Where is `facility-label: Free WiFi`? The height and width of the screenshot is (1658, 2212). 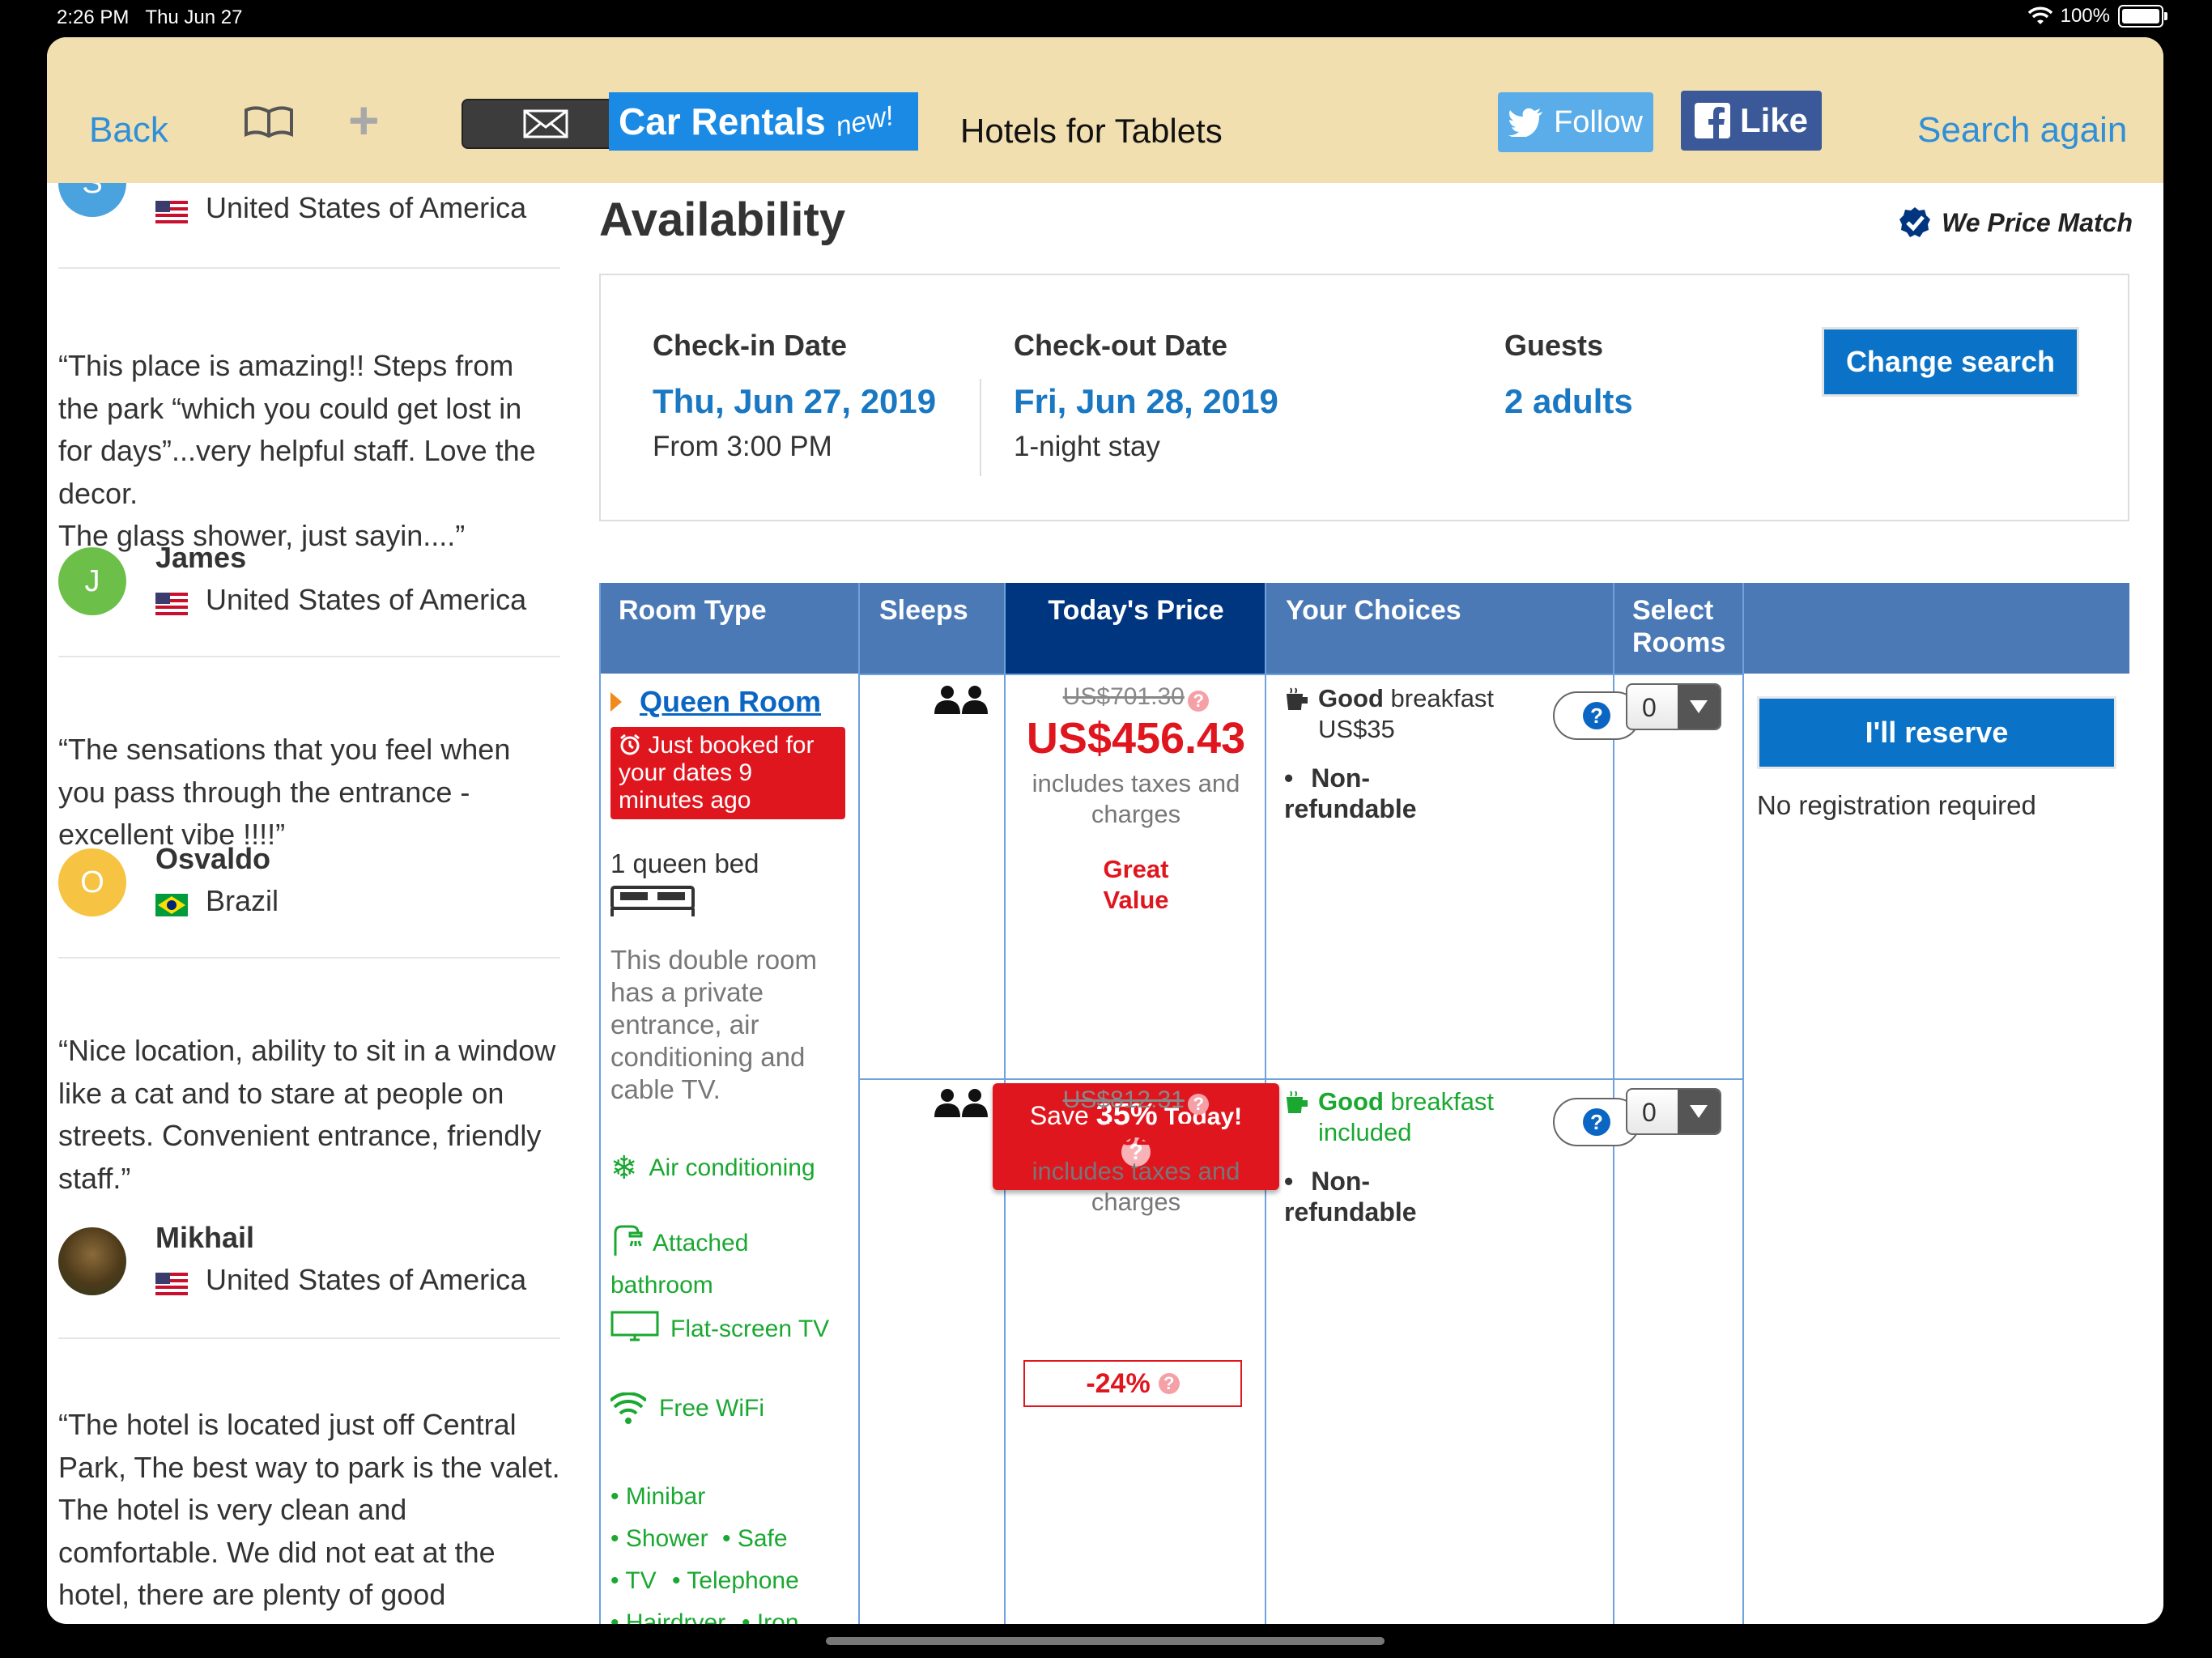
facility-label: Free WiFi is located at coordinates (711, 1408).